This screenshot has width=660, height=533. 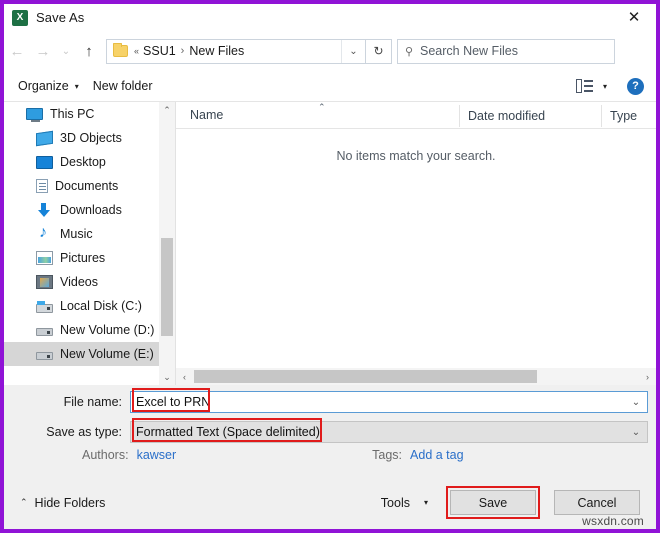 What do you see at coordinates (387, 455) in the screenshot?
I see `tags-label: Tags:` at bounding box center [387, 455].